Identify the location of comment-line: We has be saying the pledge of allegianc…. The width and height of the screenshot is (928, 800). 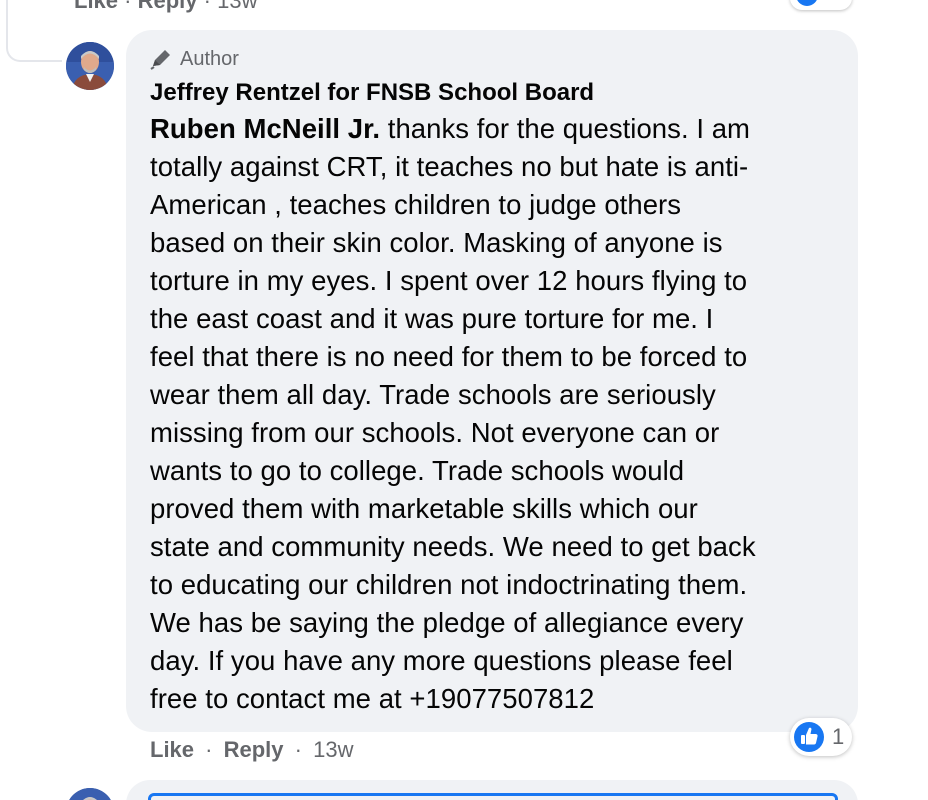
(447, 622).